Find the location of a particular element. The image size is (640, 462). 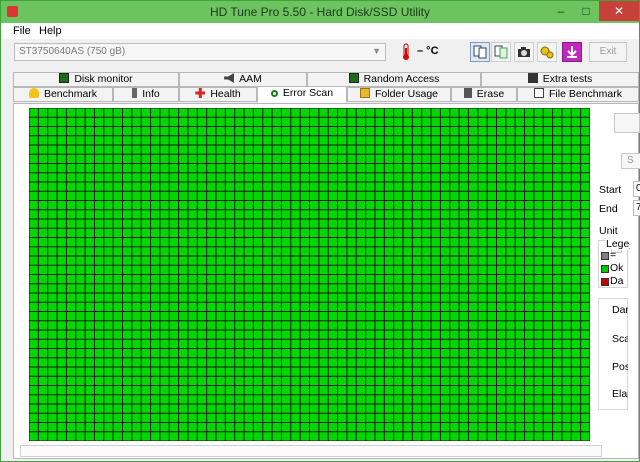

tab-folder-usage: Folder Usage is located at coordinates (399, 94).